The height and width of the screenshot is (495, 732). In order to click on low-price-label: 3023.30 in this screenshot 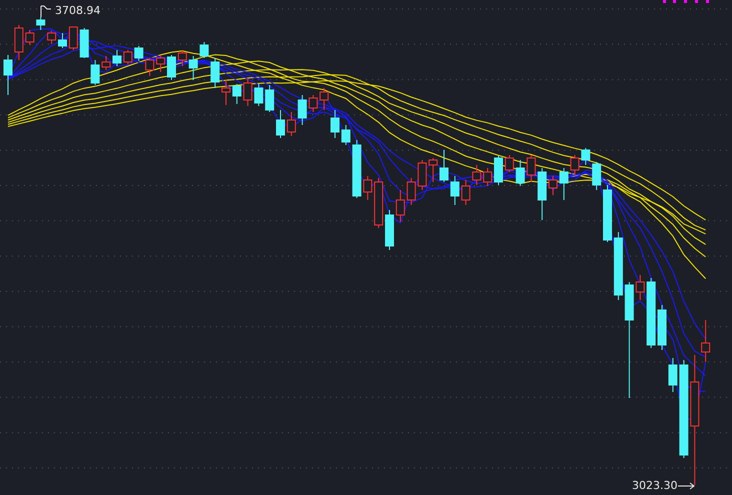, I will do `click(655, 485)`.